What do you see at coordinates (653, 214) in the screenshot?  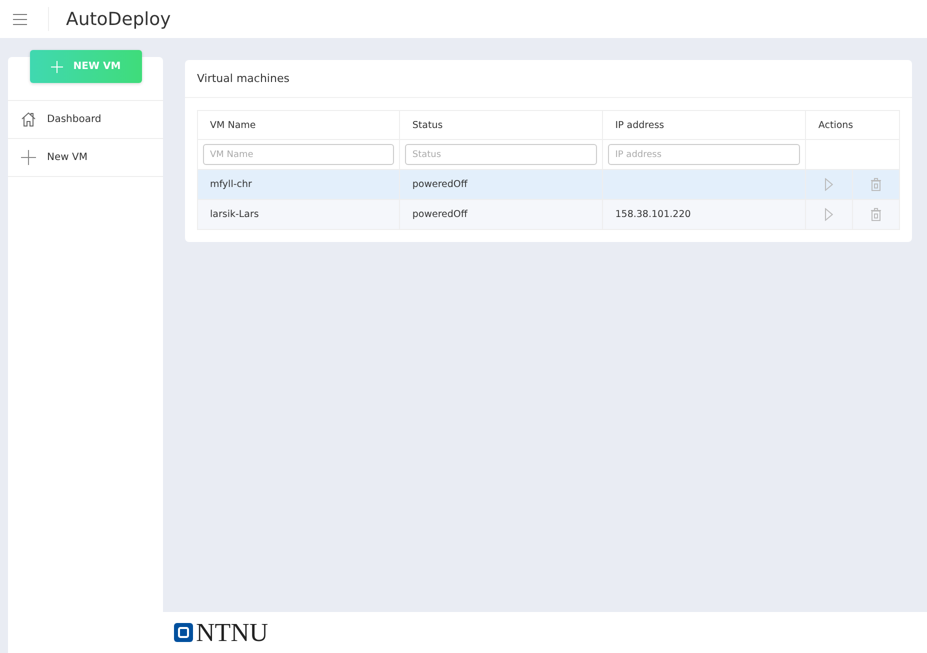 I see `ip-address: 158.38.101.220` at bounding box center [653, 214].